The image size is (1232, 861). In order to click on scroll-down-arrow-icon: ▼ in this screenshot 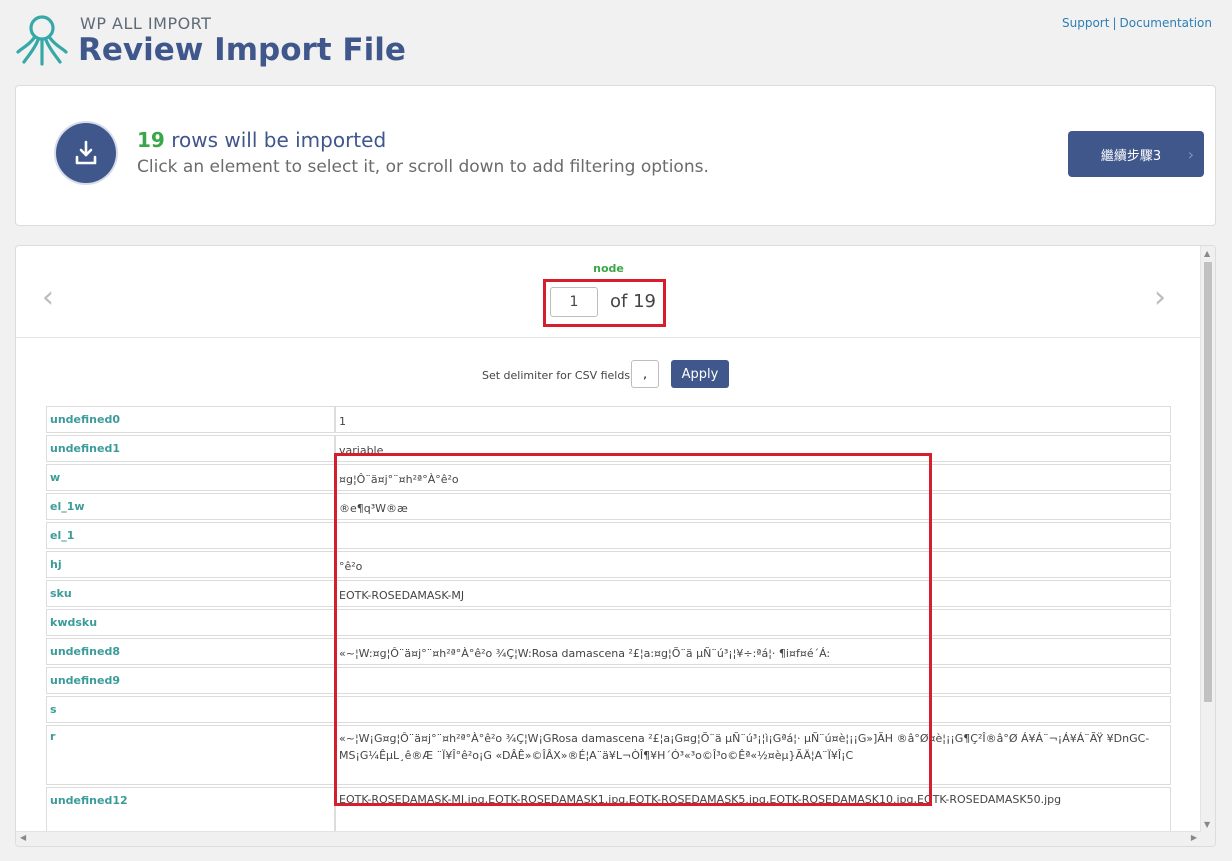, I will do `click(1207, 824)`.